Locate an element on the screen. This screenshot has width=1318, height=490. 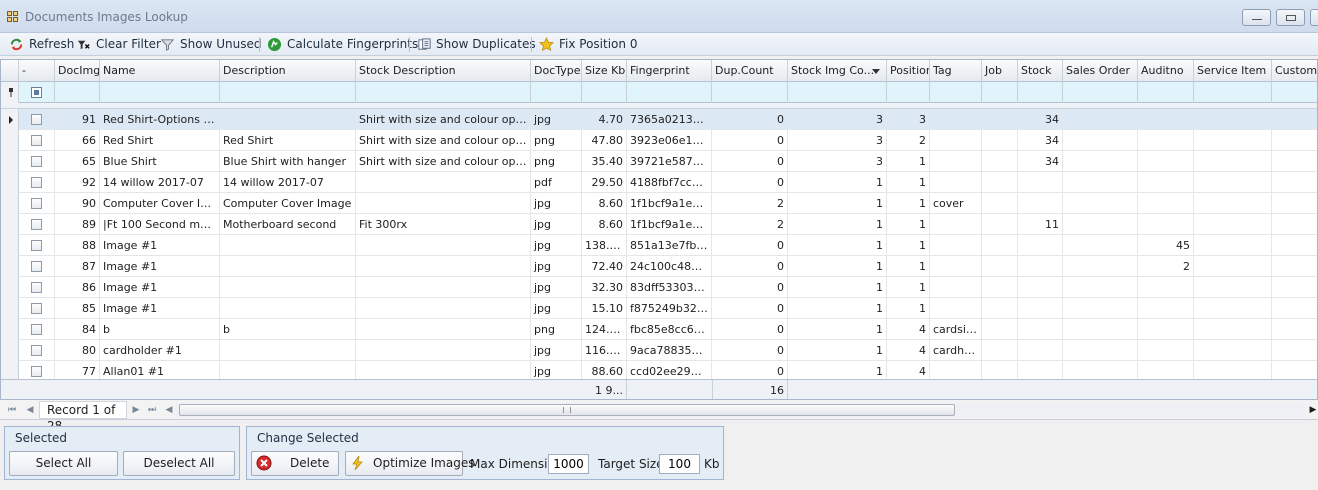
table-row: 88 Image #1 jpg 138.80 851a13e7fb2... 0 1 1 45 is located at coordinates (659, 245).